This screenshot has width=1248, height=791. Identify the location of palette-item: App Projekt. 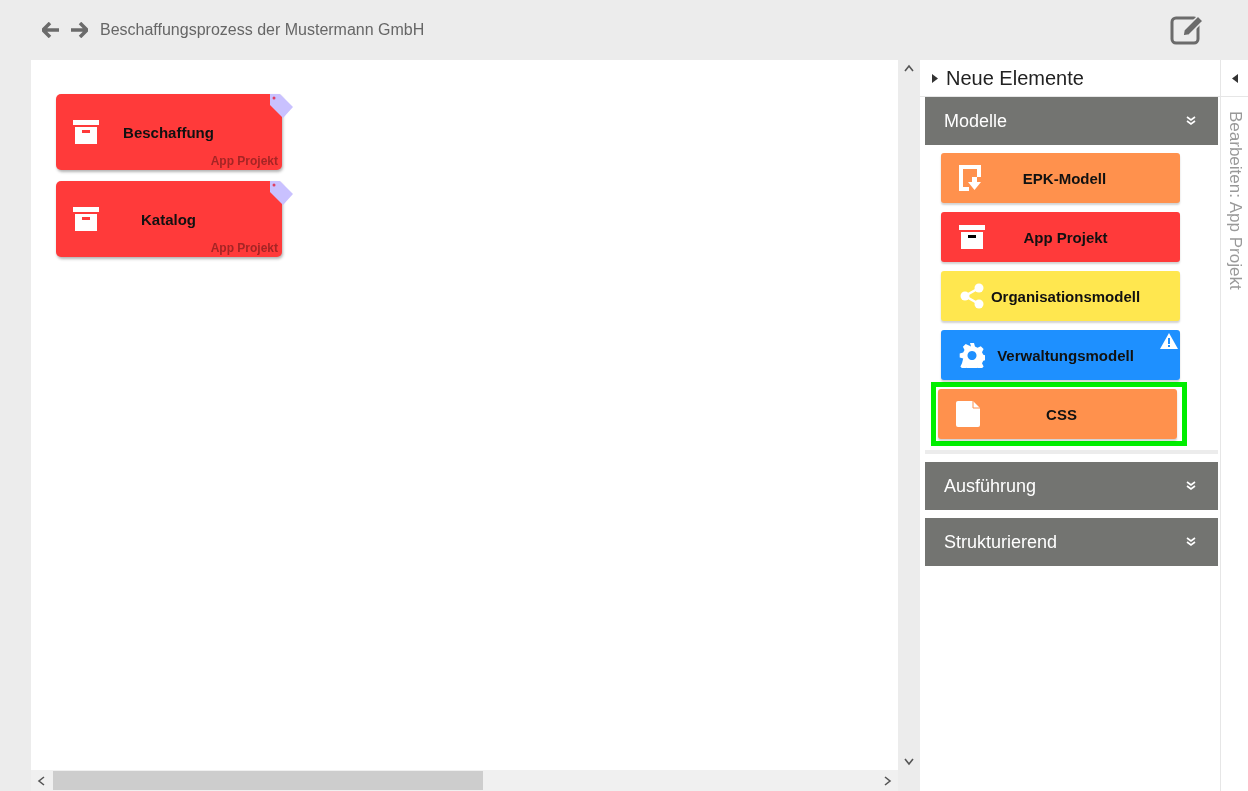
(1060, 237).